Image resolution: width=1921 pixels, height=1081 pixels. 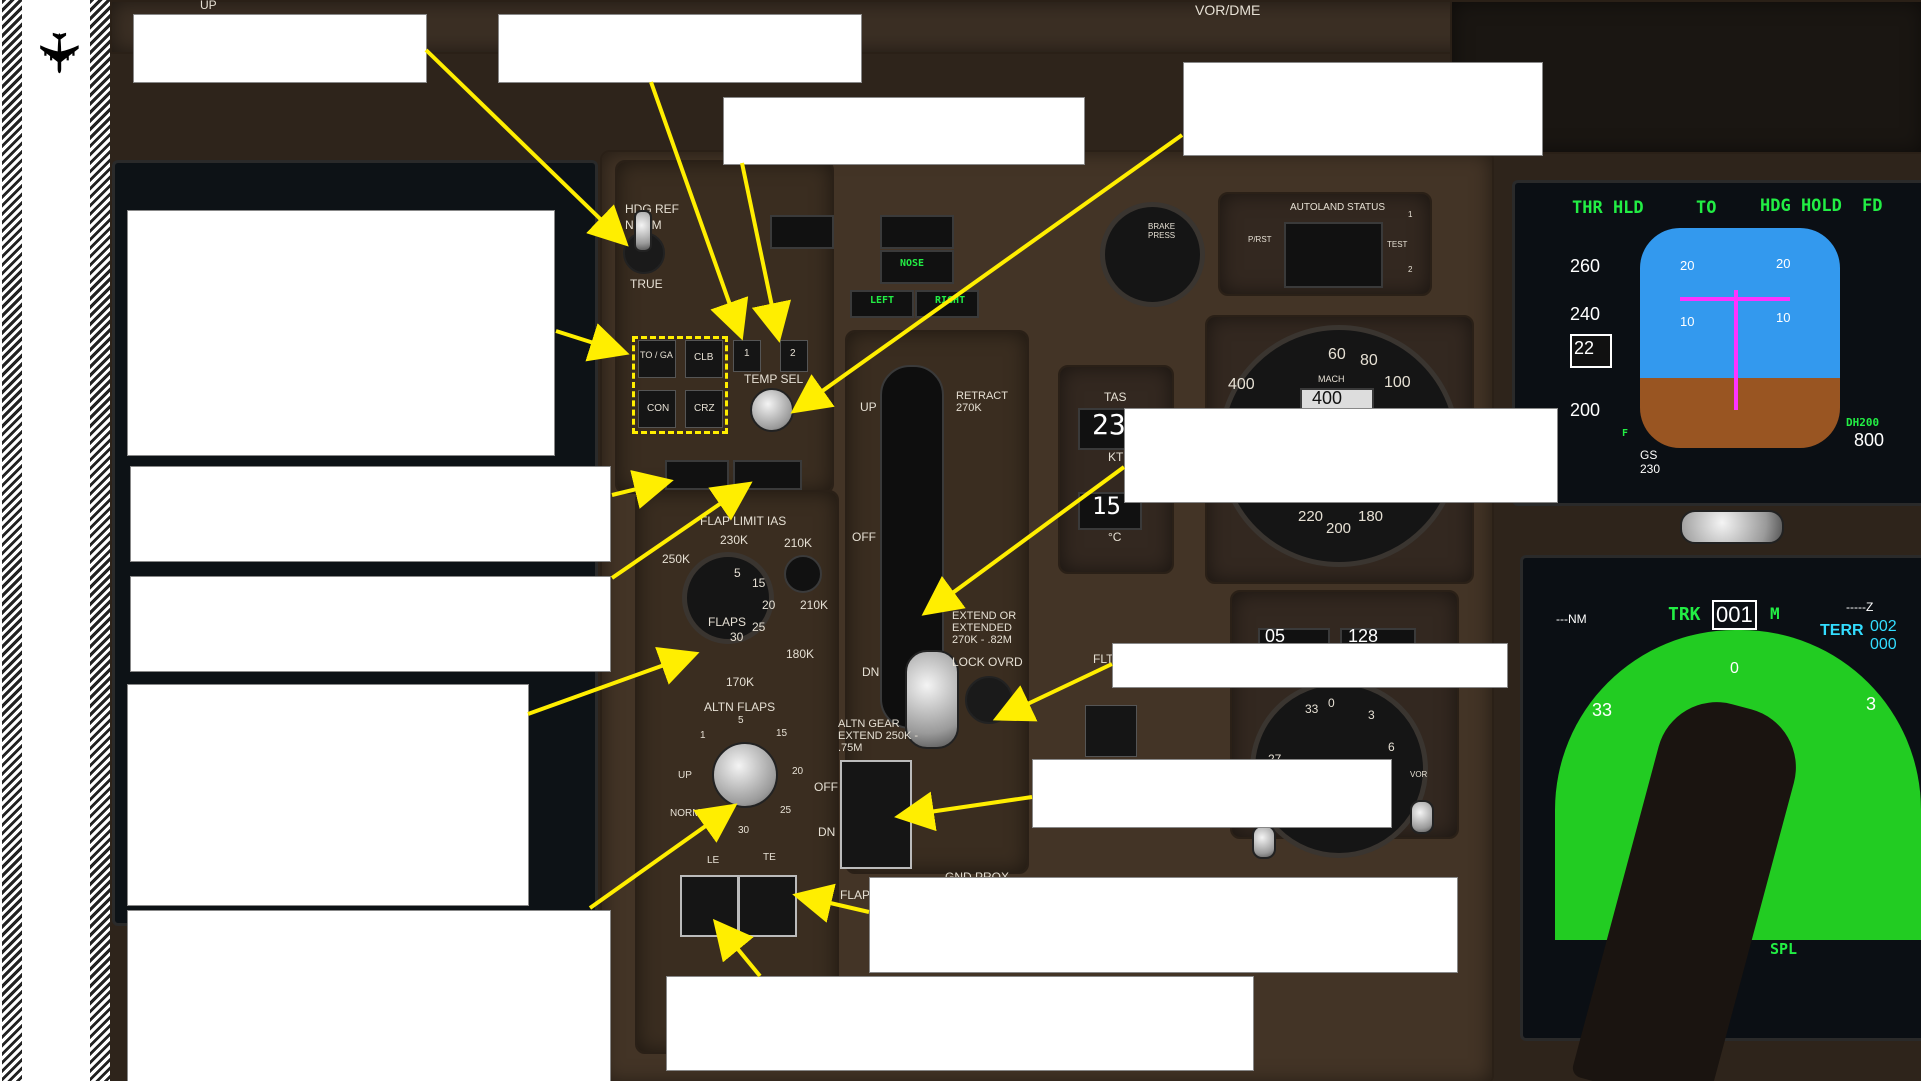 What do you see at coordinates (642, 489) in the screenshot?
I see `arrow-5a` at bounding box center [642, 489].